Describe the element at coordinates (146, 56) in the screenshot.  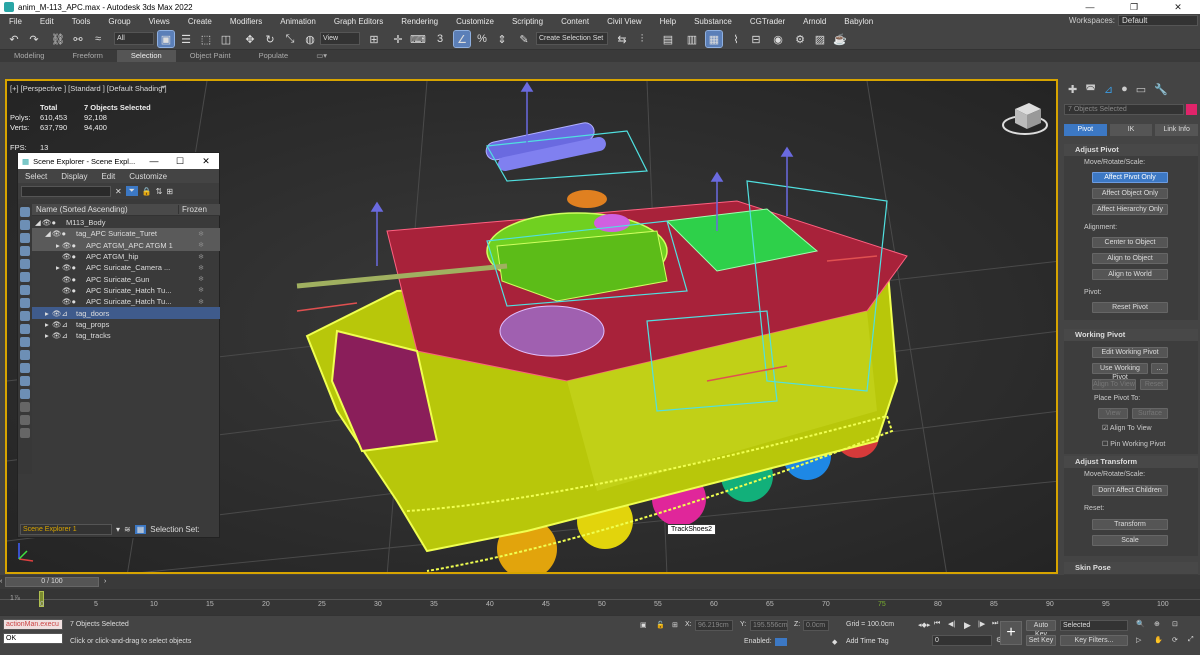
I see `ribbon-tab-selection: Selection` at that location.